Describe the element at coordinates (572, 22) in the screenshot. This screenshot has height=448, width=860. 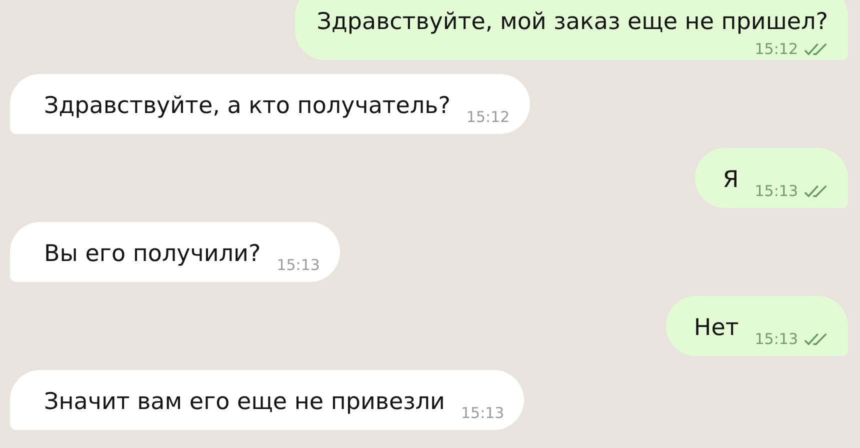
I see `message-text: Здравствуйте, мой заказ еще не пришел?` at that location.